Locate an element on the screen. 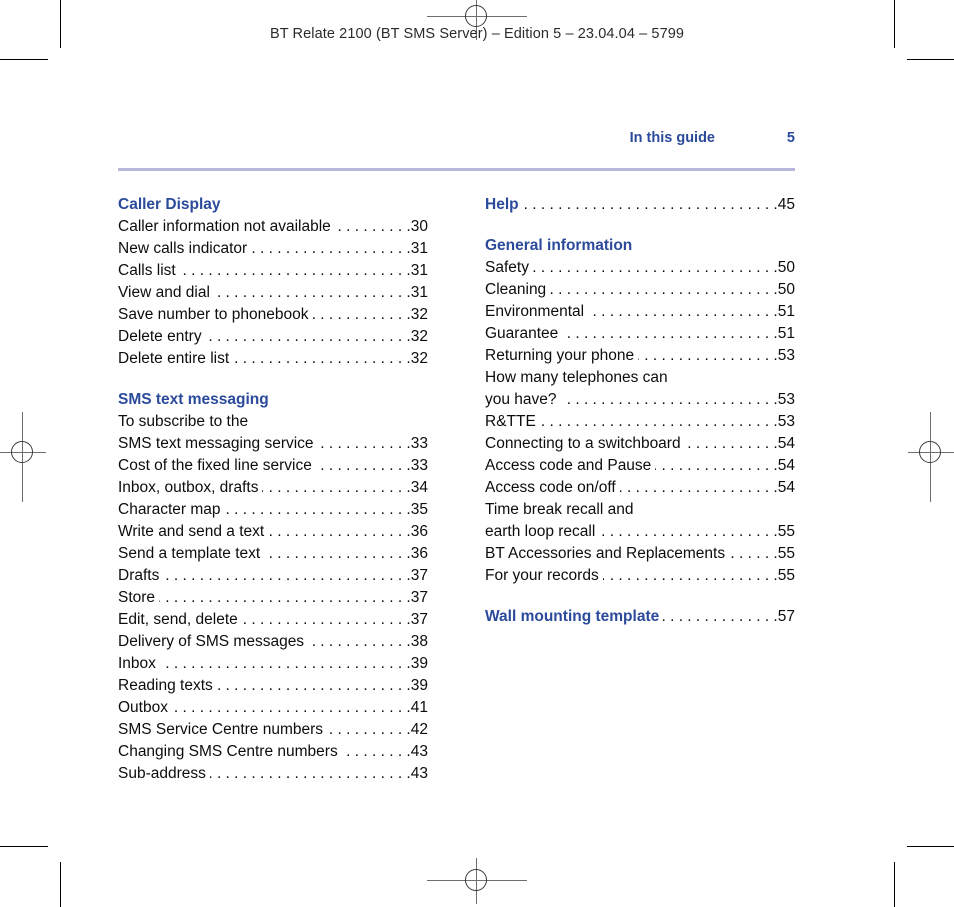 The width and height of the screenshot is (954, 907). toc-entry-page-number: 50 is located at coordinates (786, 289).